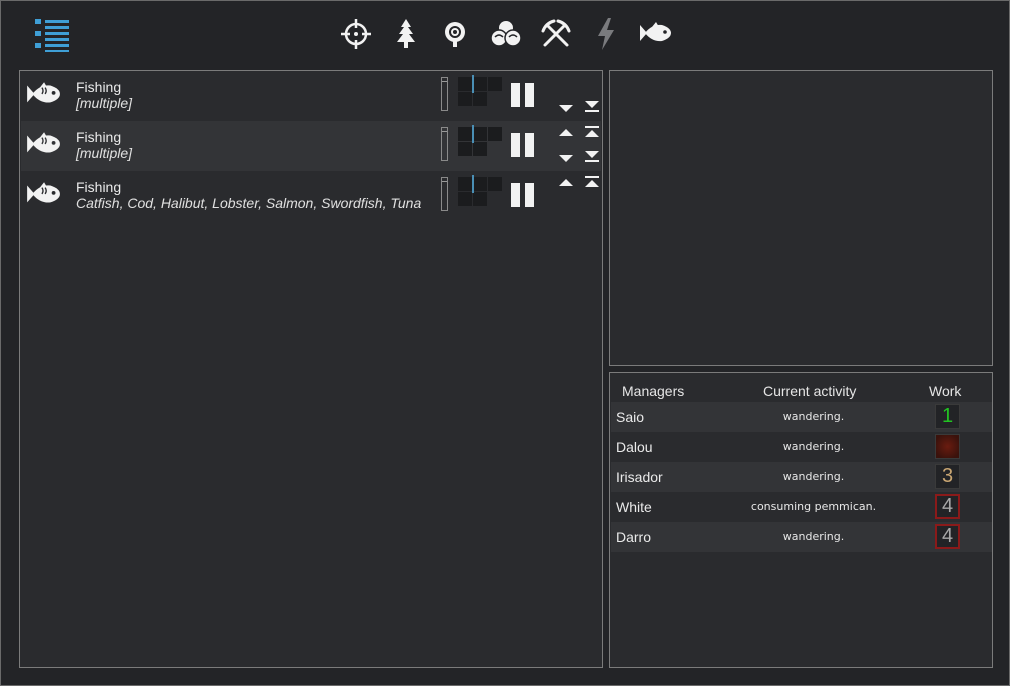 The image size is (1010, 686). What do you see at coordinates (639, 477) in the screenshot?
I see `manager-name: Irisador` at bounding box center [639, 477].